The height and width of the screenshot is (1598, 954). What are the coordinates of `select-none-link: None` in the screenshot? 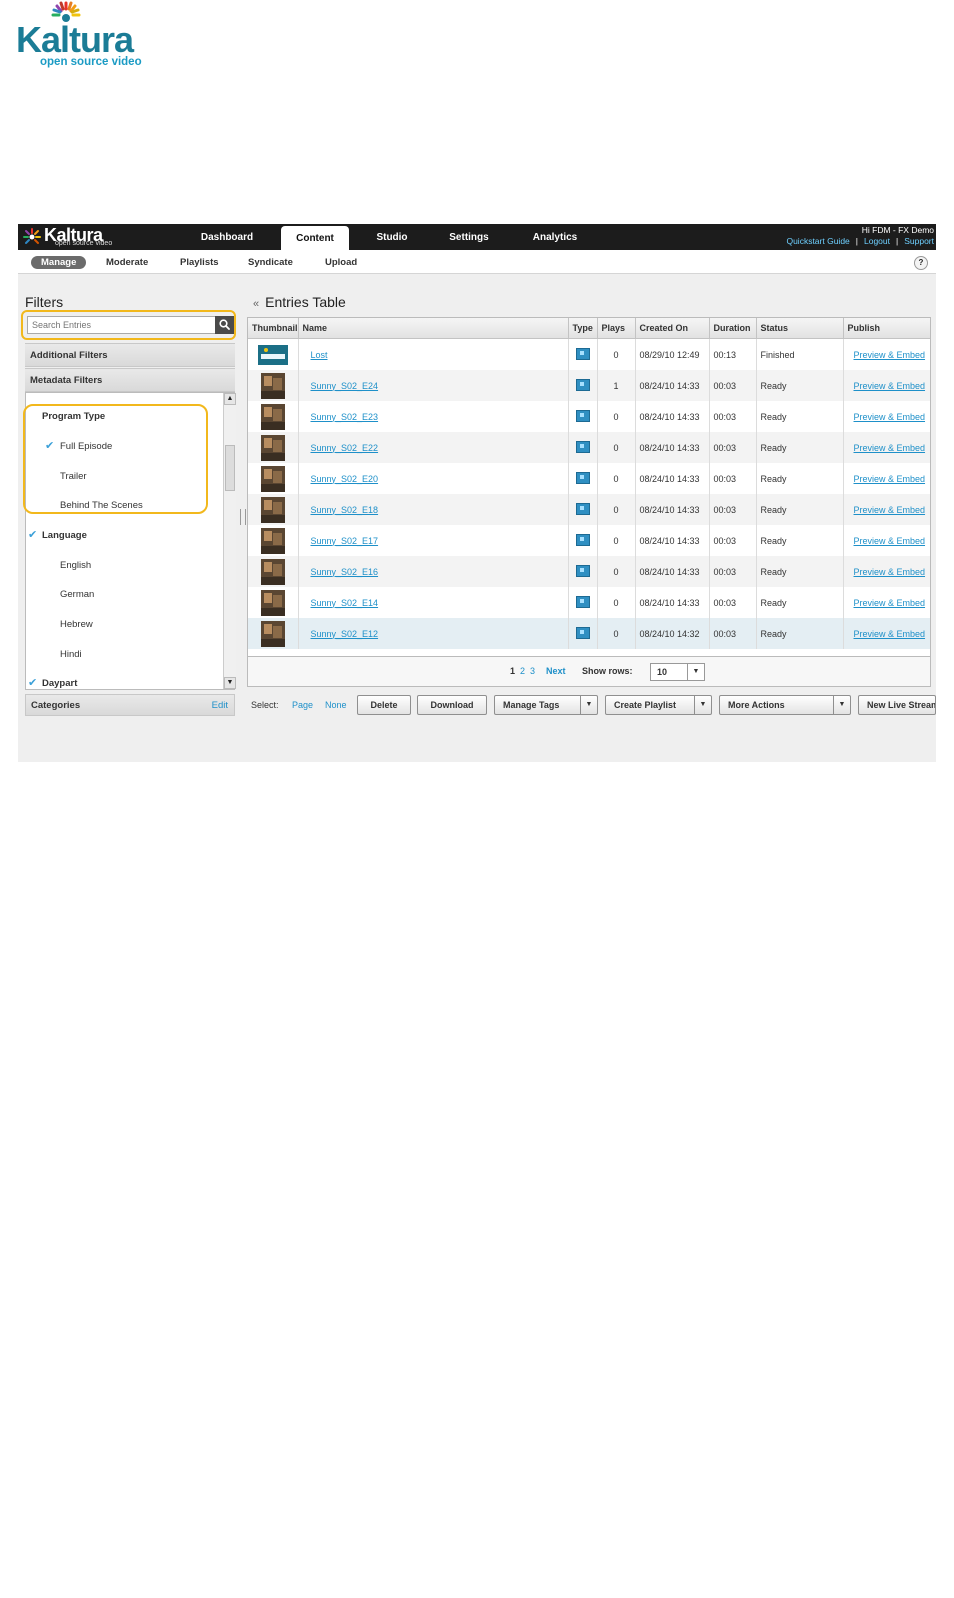 It's located at (336, 705).